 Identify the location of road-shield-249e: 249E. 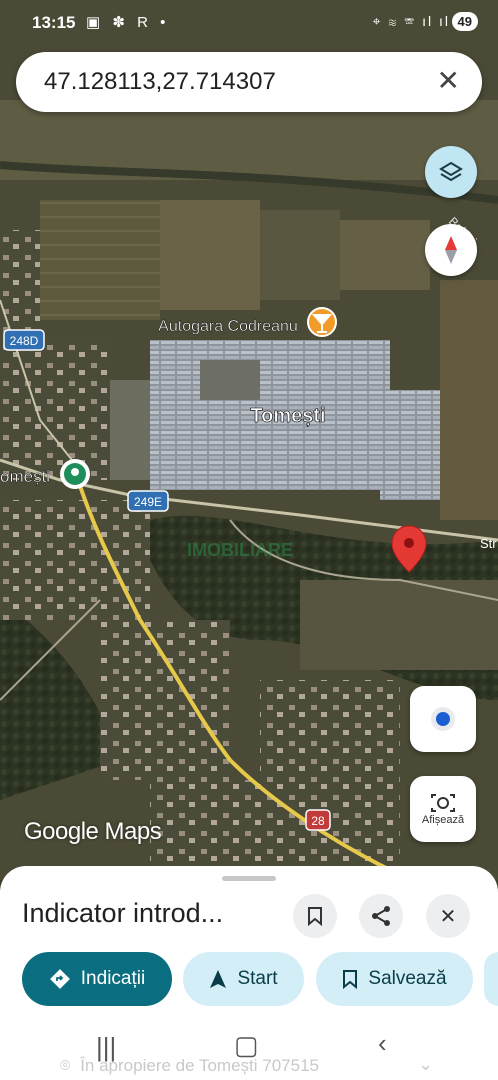
(148, 501).